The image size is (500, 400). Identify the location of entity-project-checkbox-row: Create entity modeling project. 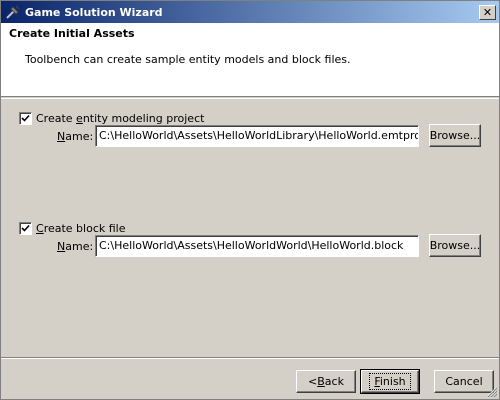
(254, 118).